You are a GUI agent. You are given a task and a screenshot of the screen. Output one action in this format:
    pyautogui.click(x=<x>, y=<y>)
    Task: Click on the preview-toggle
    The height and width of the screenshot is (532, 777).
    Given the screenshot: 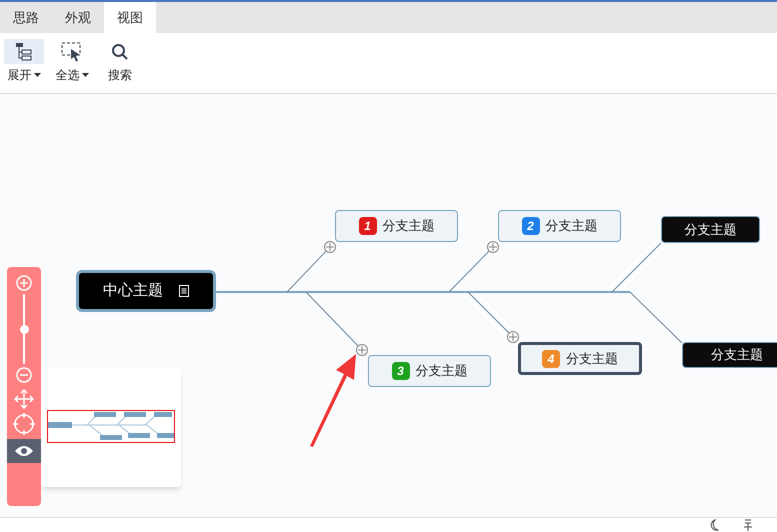 What is the action you would take?
    pyautogui.click(x=24, y=451)
    